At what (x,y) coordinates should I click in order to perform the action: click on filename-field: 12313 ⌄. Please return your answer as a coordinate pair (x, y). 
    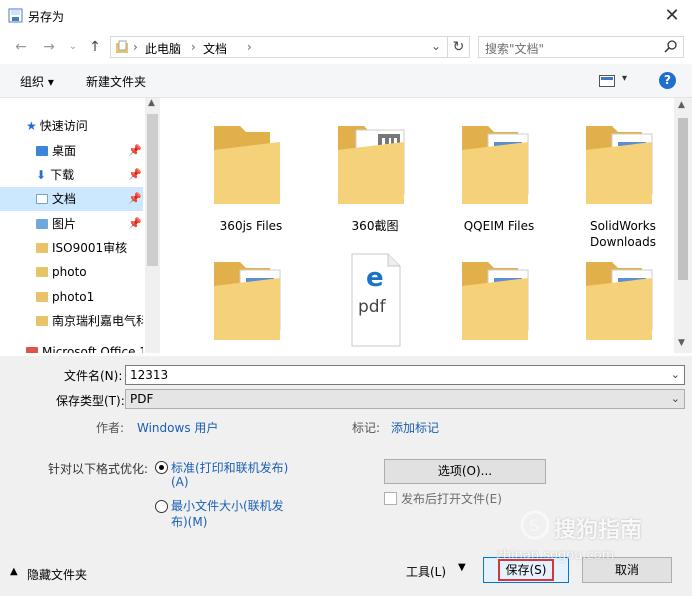
    Looking at the image, I should click on (405, 375).